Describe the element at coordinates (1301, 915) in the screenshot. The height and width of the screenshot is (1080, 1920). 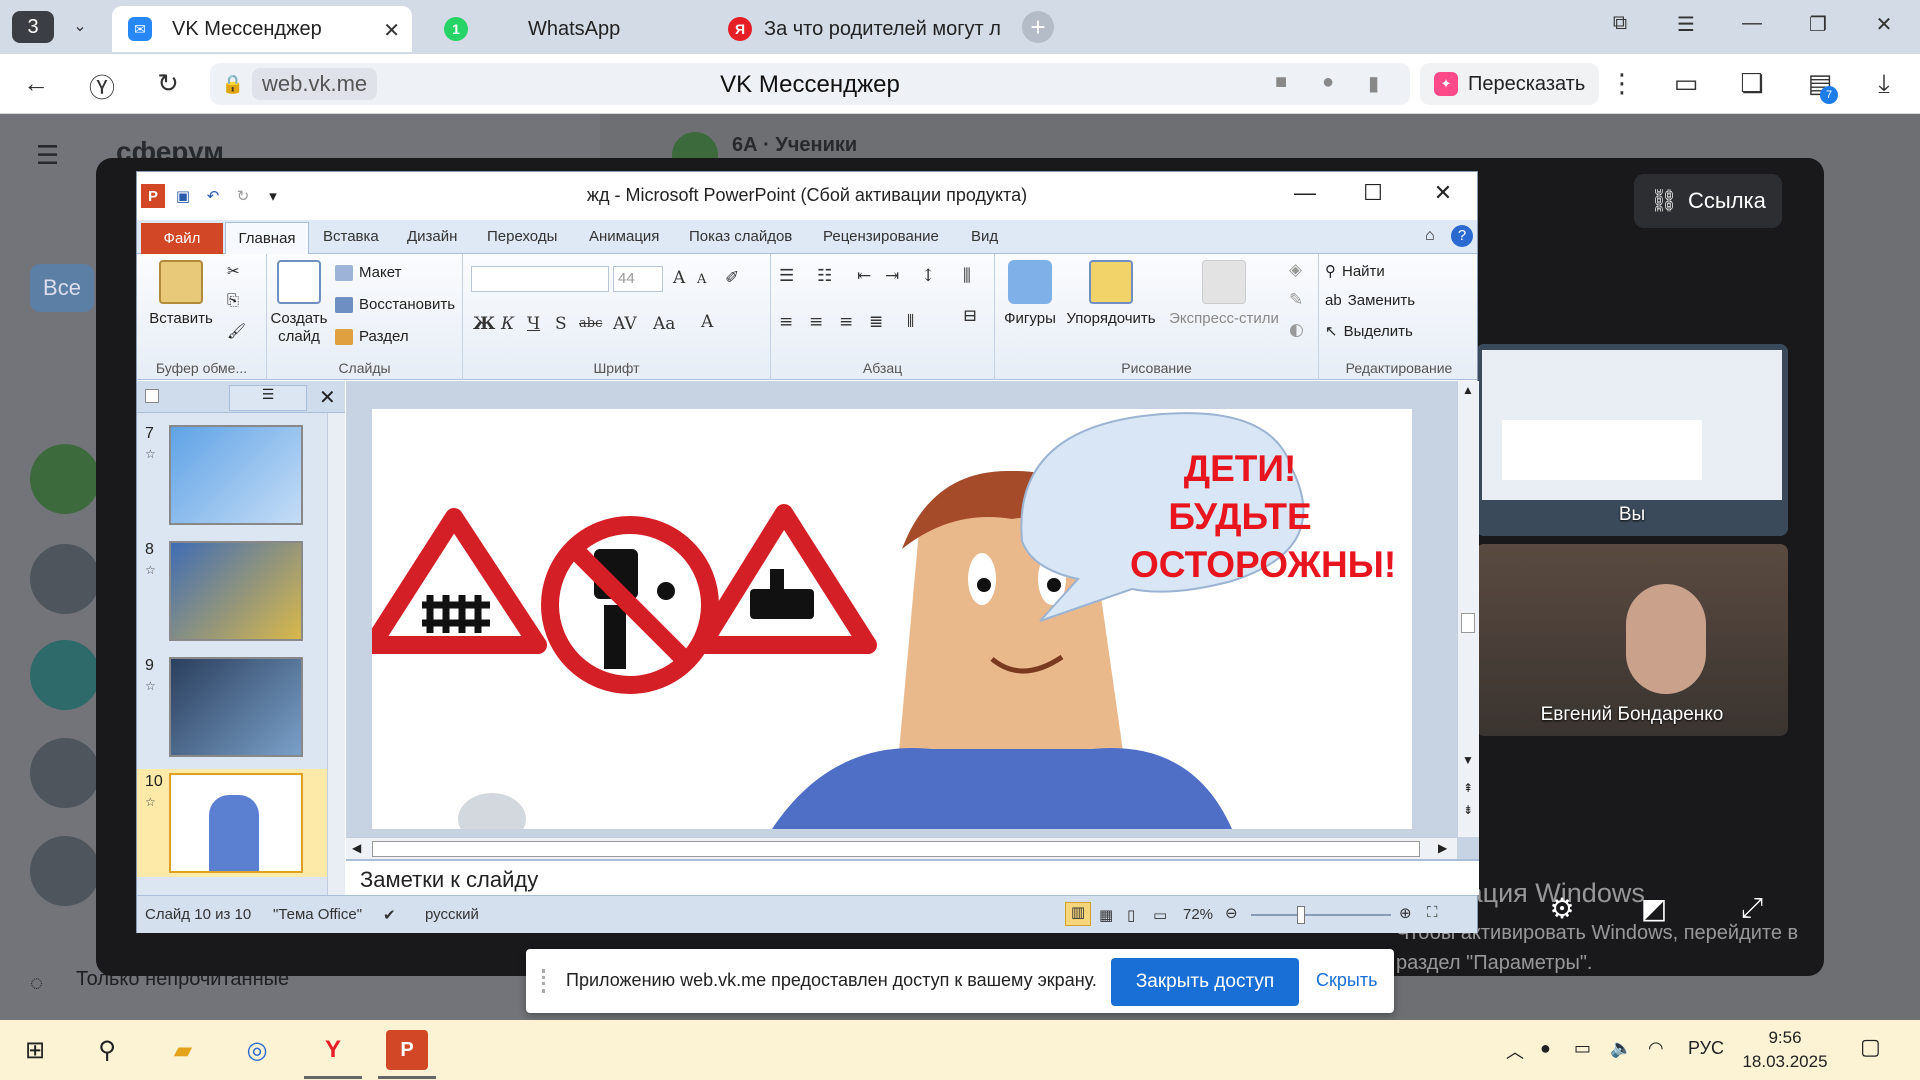
I see `zoom-slider-thumb` at that location.